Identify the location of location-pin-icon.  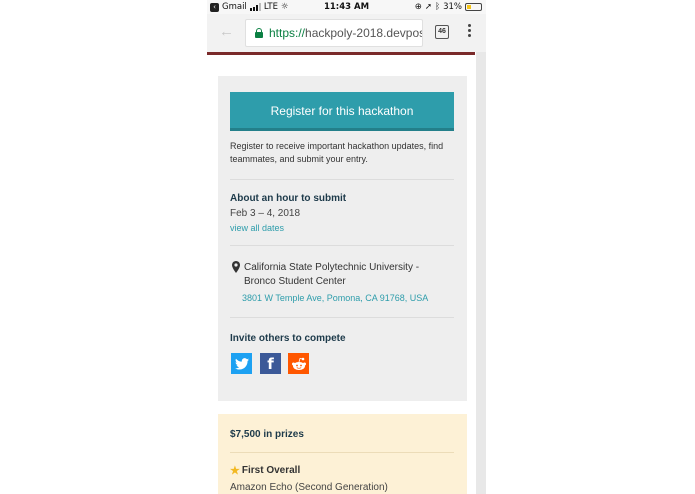
(236, 267).